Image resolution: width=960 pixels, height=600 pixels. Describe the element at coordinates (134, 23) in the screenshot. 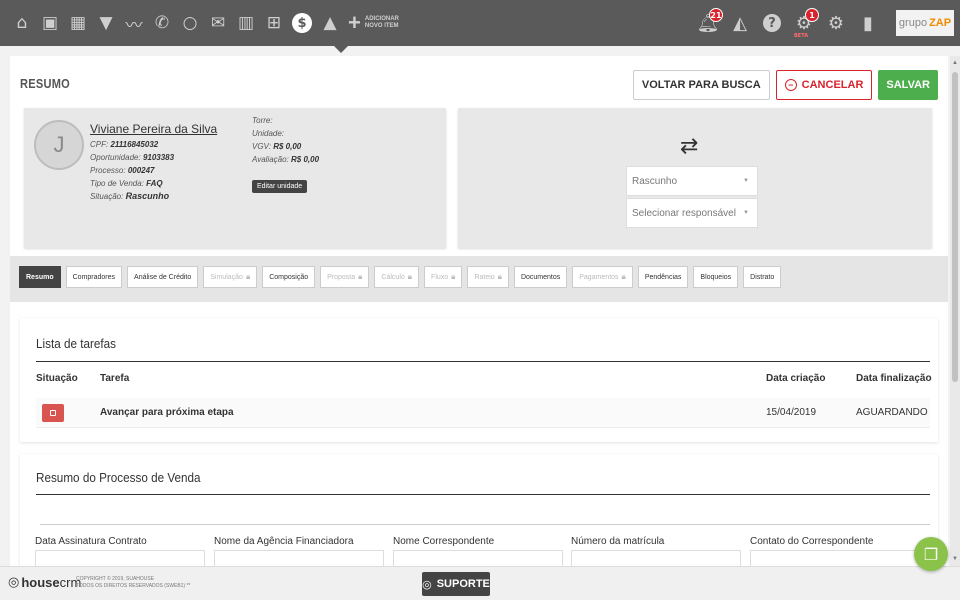

I see `chart-icon: 〰` at that location.